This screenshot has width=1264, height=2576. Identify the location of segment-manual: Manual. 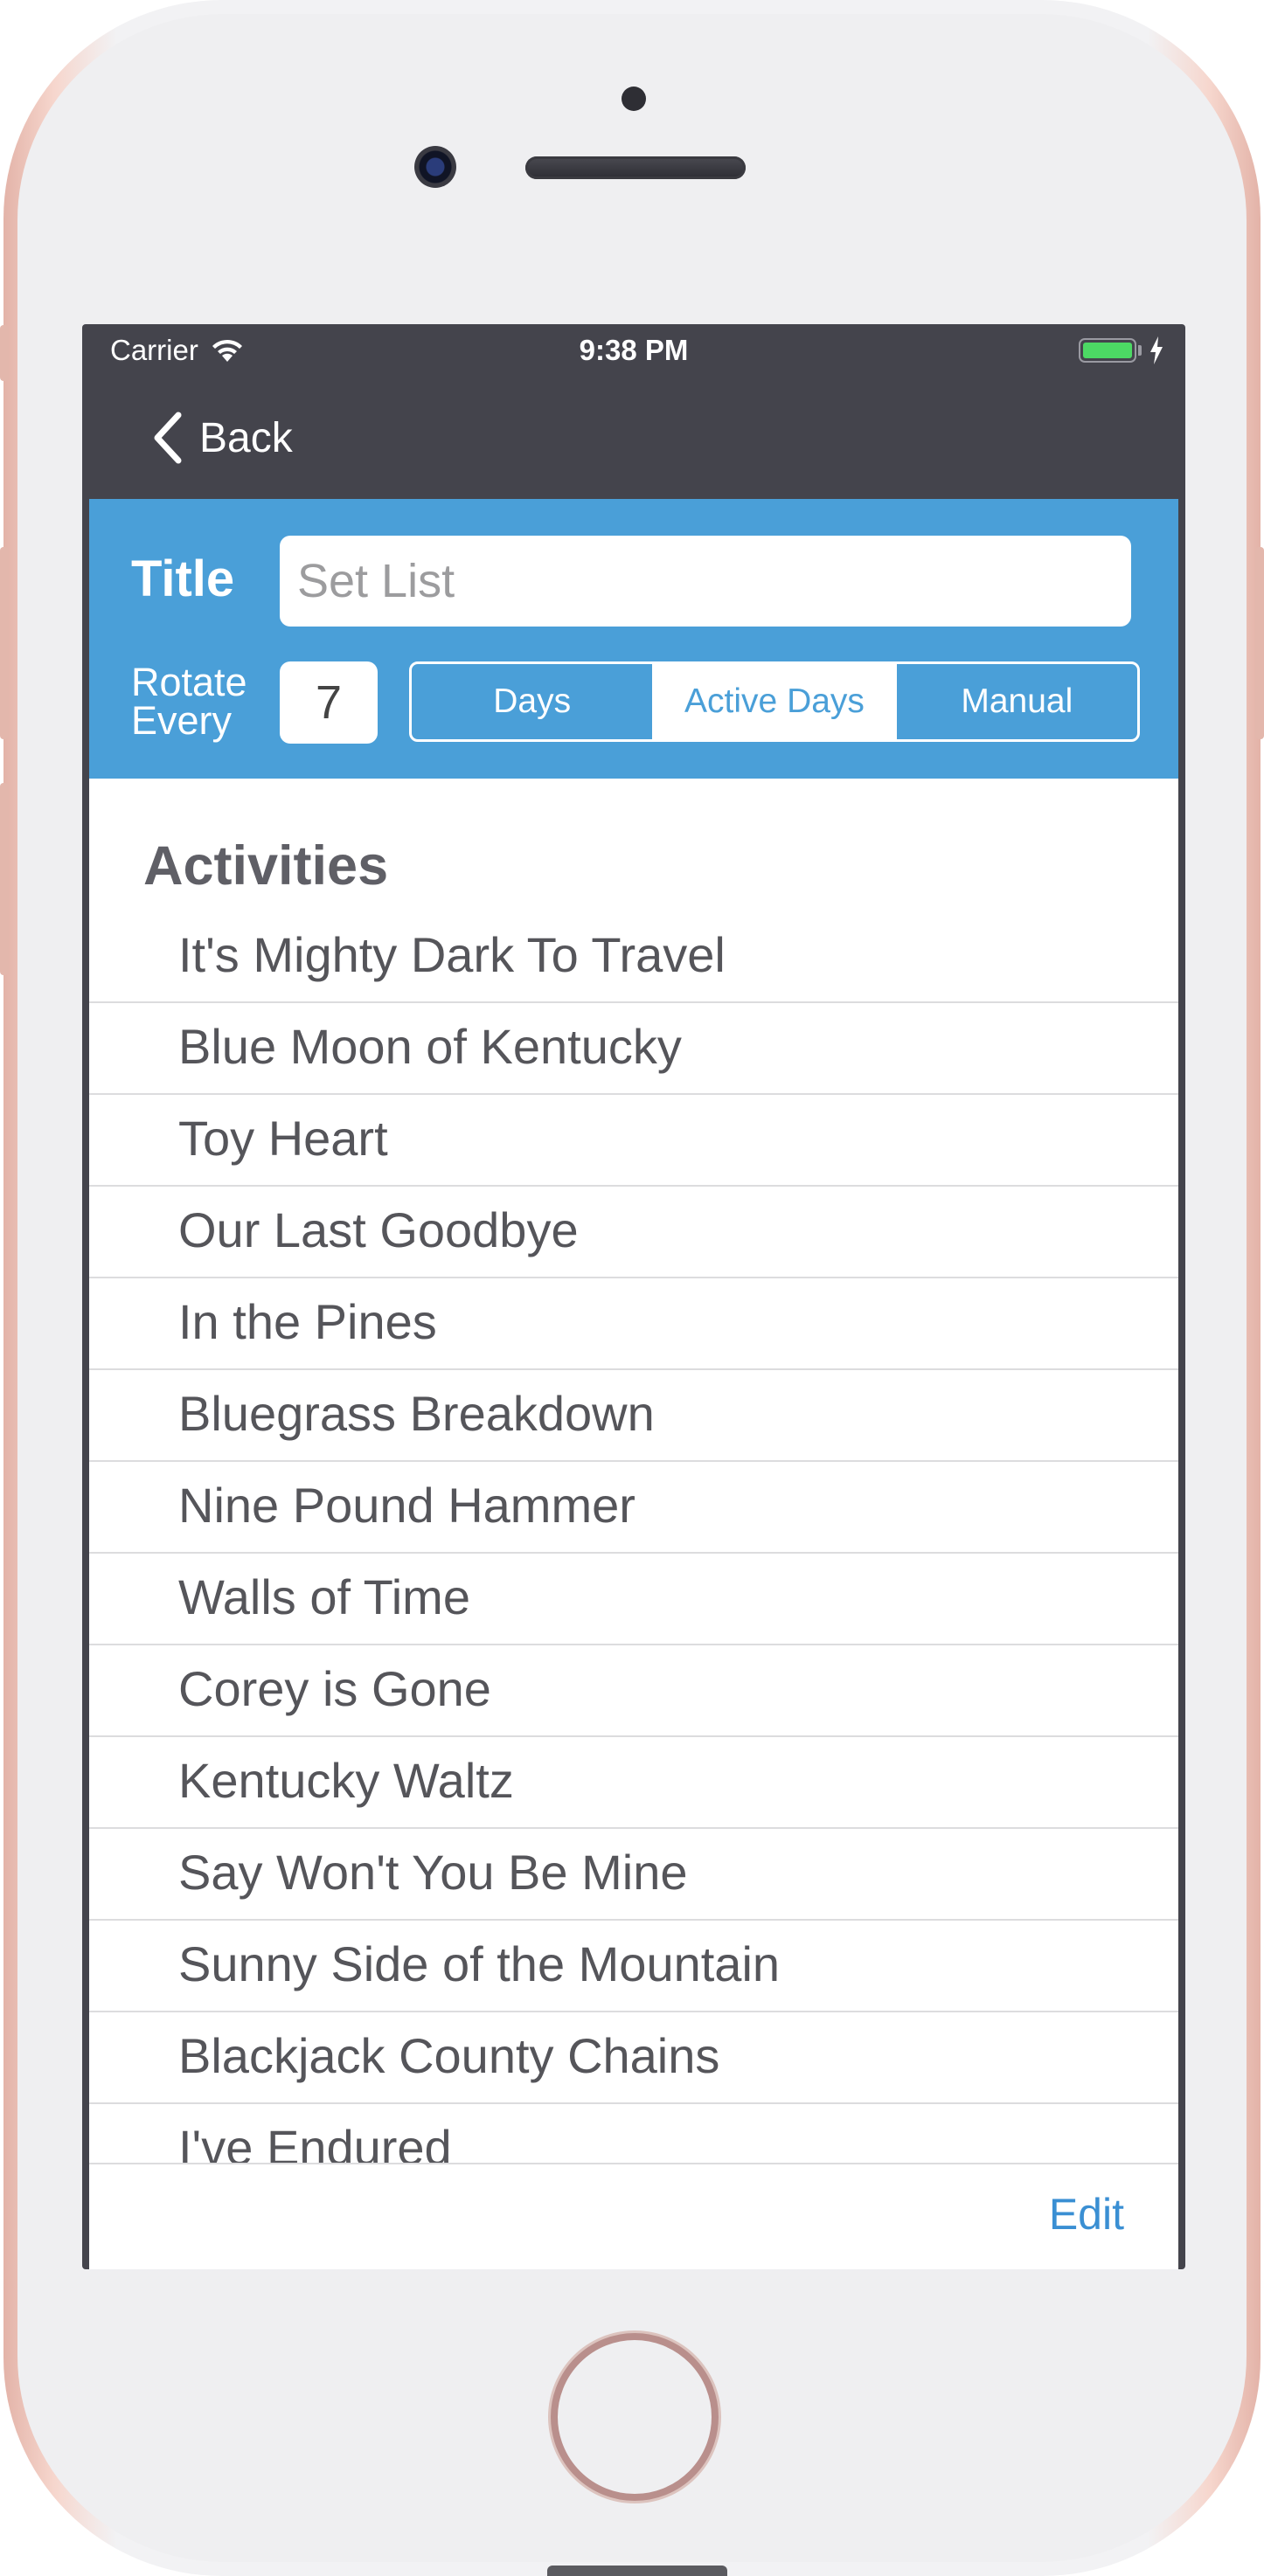
(1016, 701).